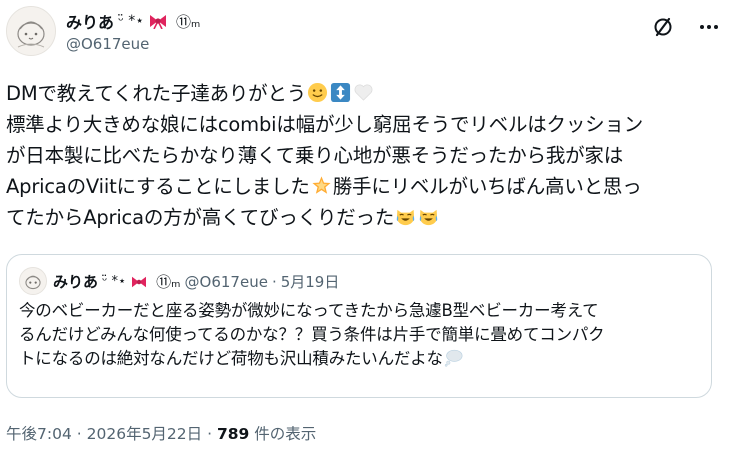  What do you see at coordinates (90, 21) in the screenshot?
I see `author-display-name: みりあ` at bounding box center [90, 21].